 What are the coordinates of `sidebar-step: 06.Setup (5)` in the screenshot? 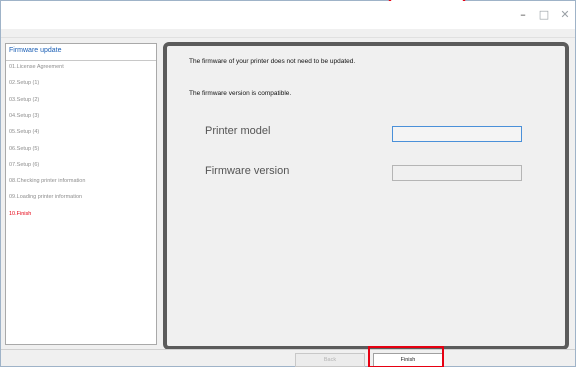 It's located at (24, 148).